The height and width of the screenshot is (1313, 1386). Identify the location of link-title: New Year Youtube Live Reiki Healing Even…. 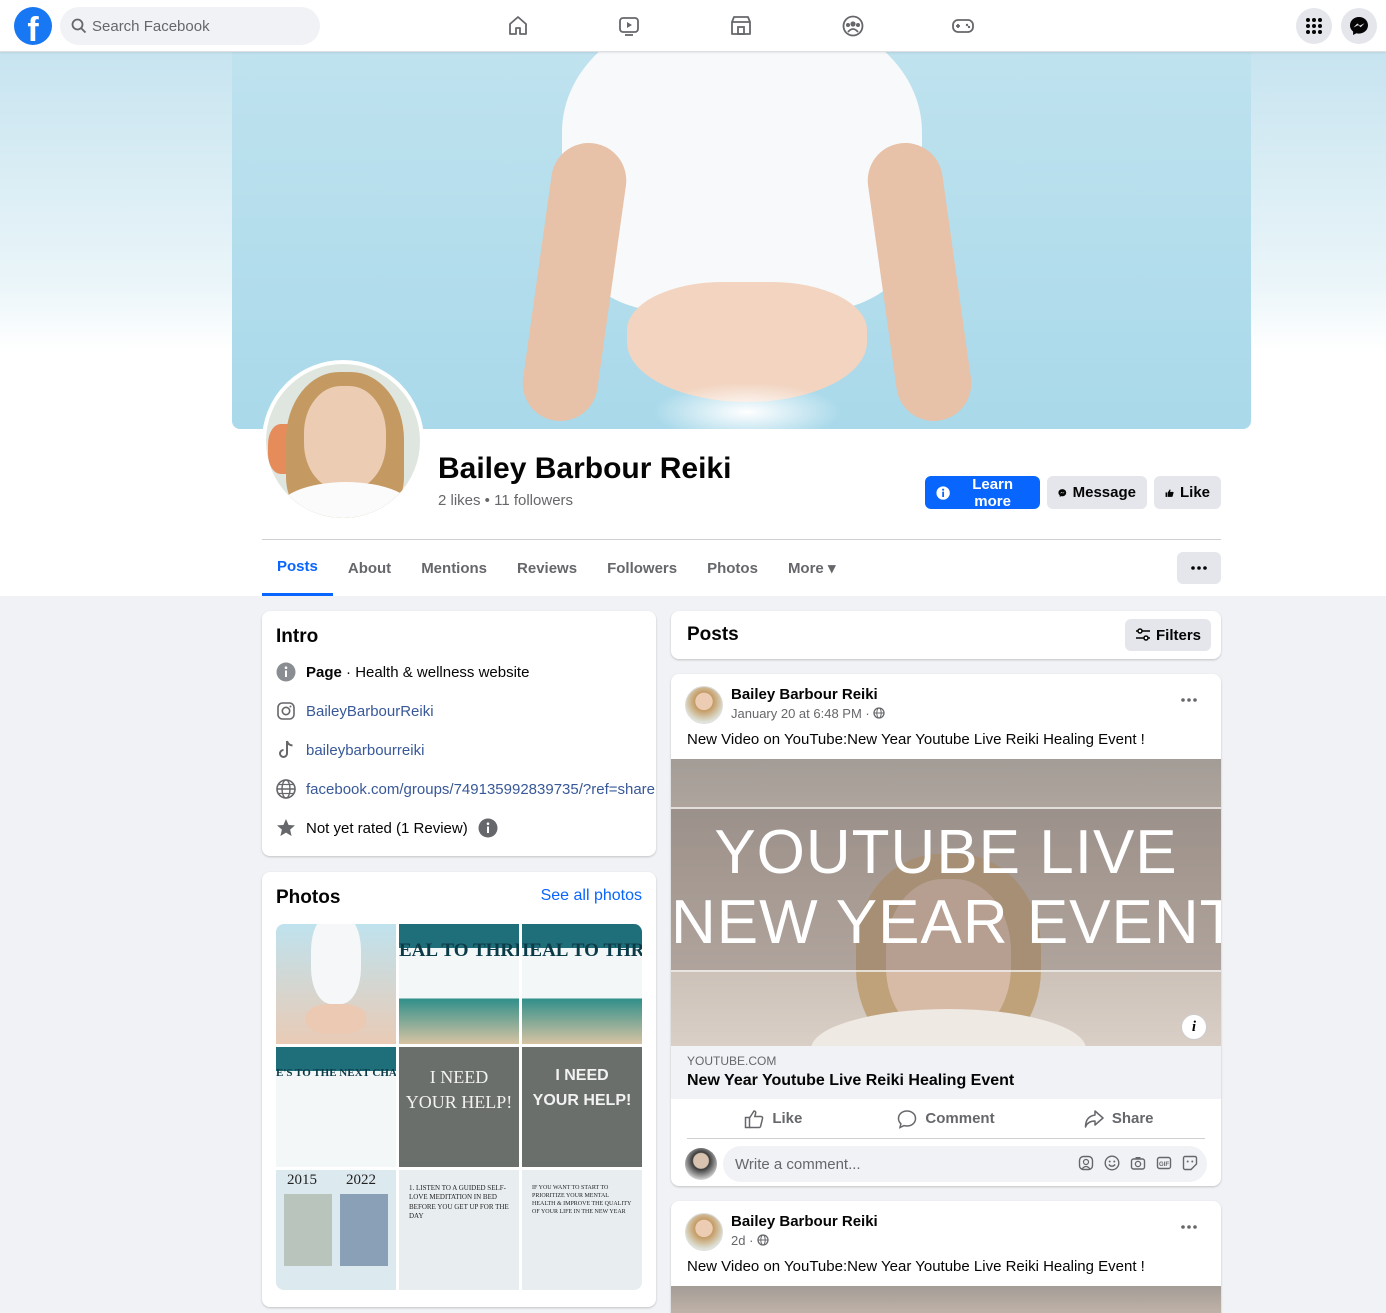
(851, 1080).